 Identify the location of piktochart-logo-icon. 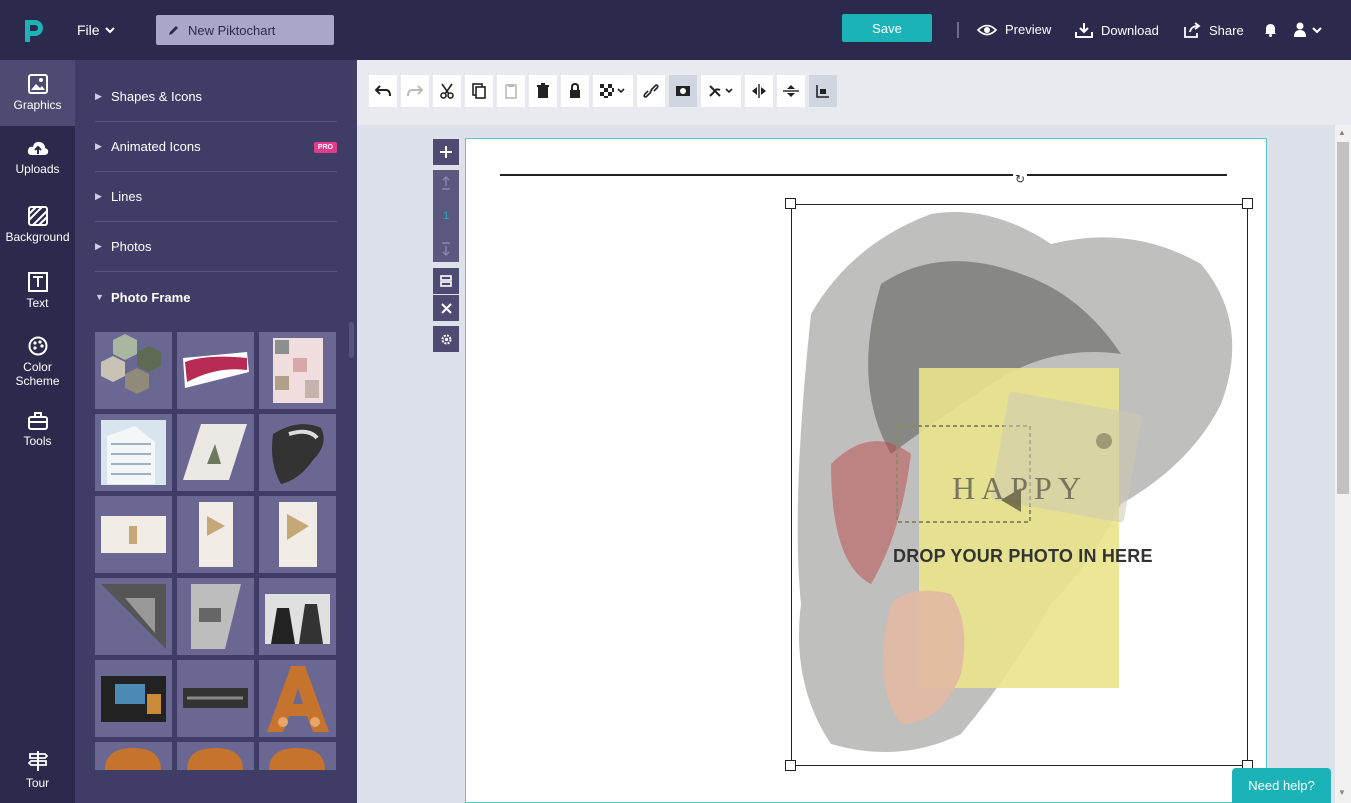
(35, 30).